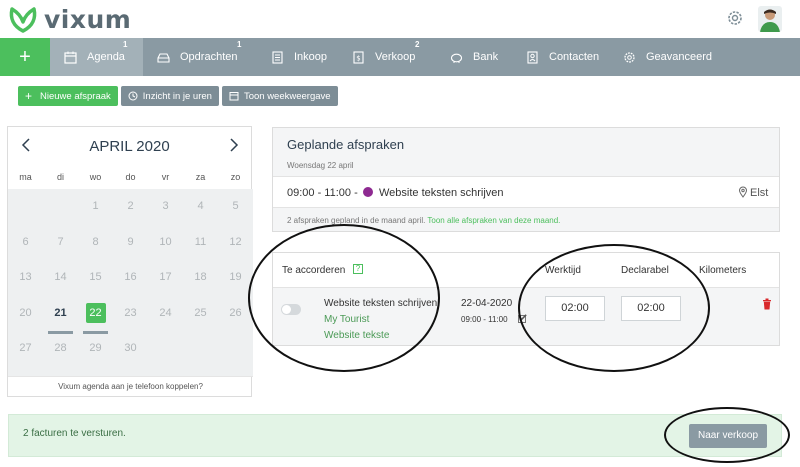 The width and height of the screenshot is (800, 467). I want to click on calendar-day: 25, so click(200, 322).